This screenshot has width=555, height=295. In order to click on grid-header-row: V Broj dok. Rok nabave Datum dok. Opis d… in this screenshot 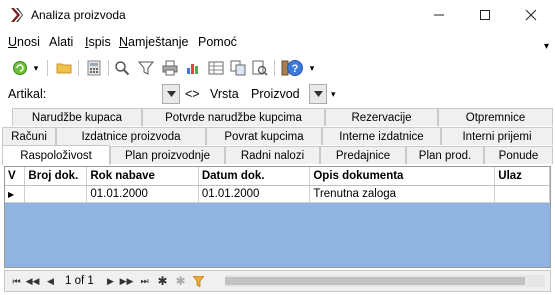, I will do `click(277, 176)`.